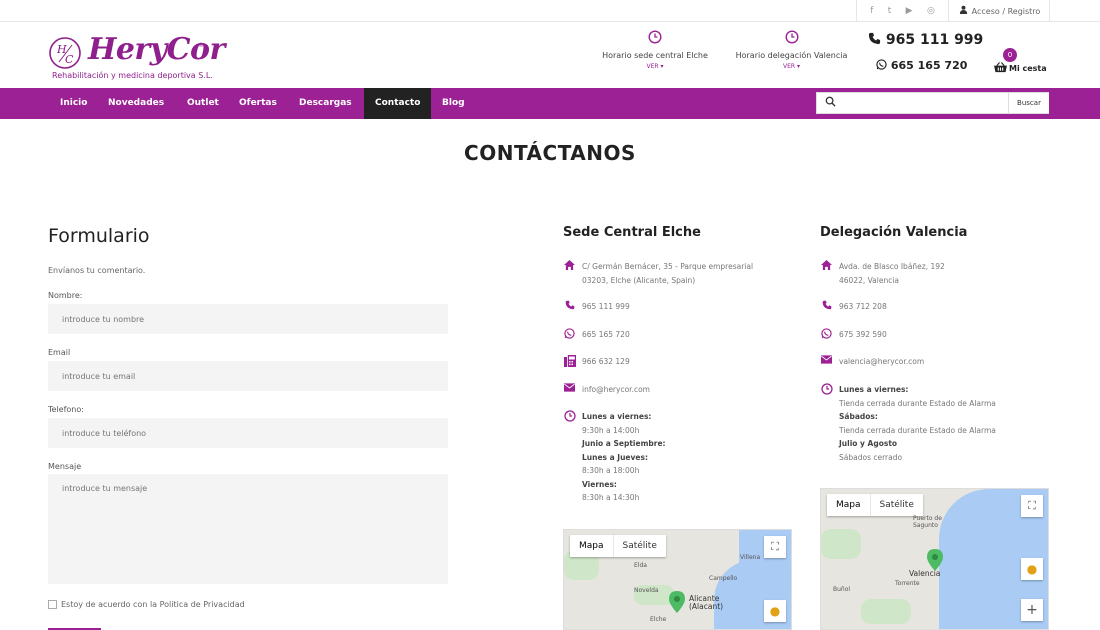  What do you see at coordinates (69, 59) in the screenshot?
I see `svg-text: C` at bounding box center [69, 59].